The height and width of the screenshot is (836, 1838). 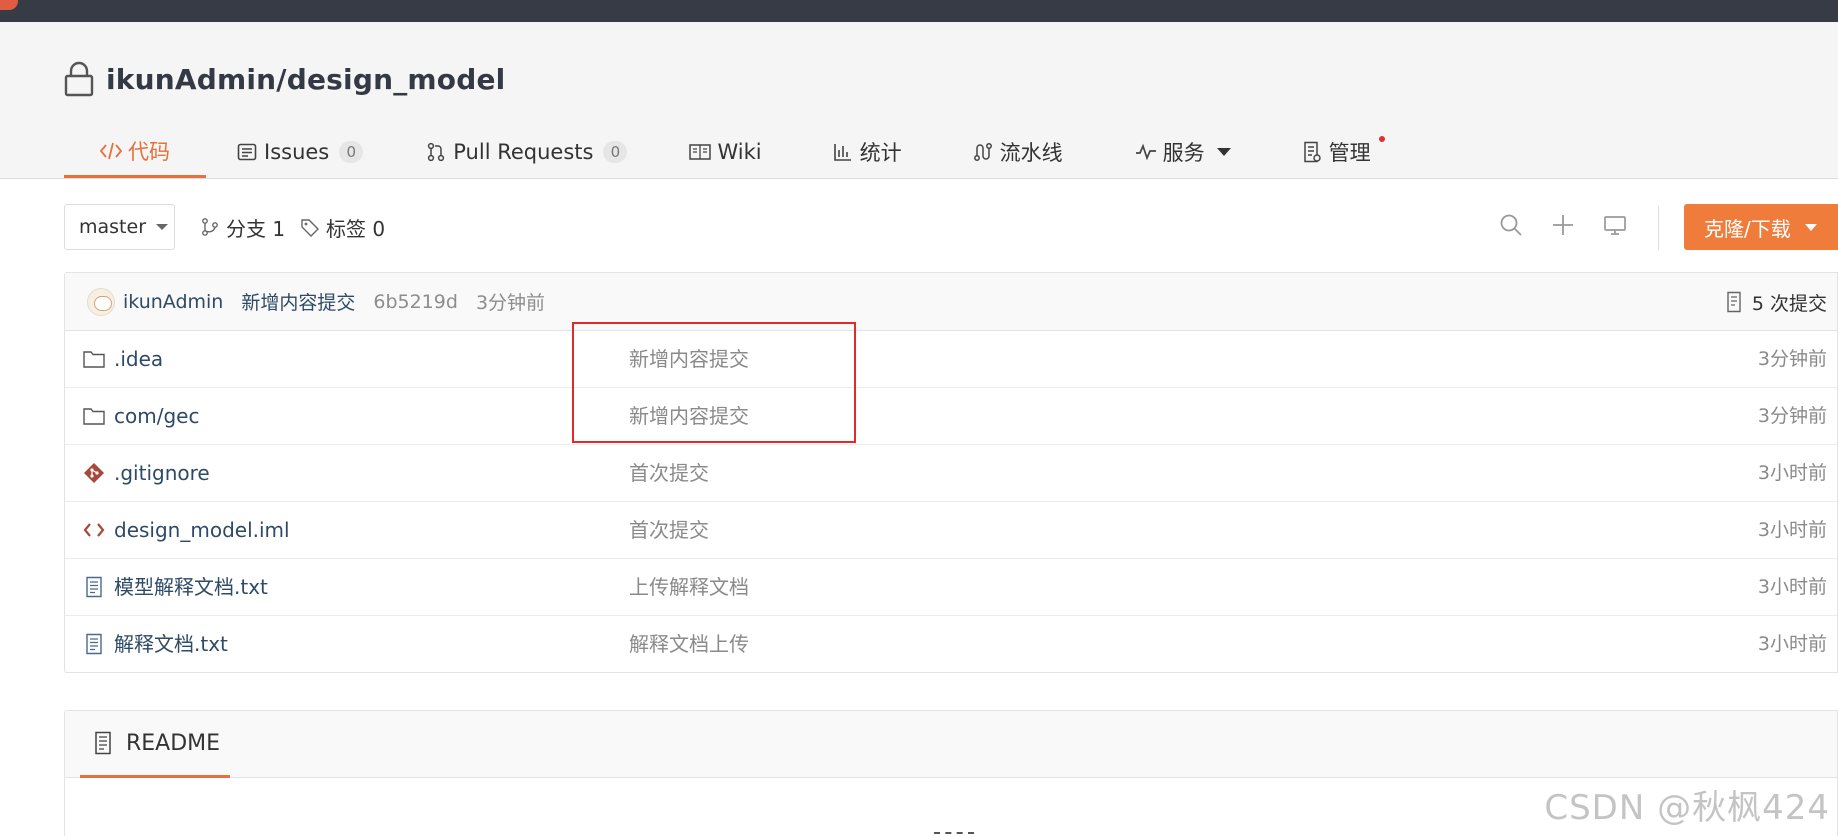 What do you see at coordinates (951, 359) in the screenshot?
I see `table-row: .idea 新增内容提交 3分钟前` at bounding box center [951, 359].